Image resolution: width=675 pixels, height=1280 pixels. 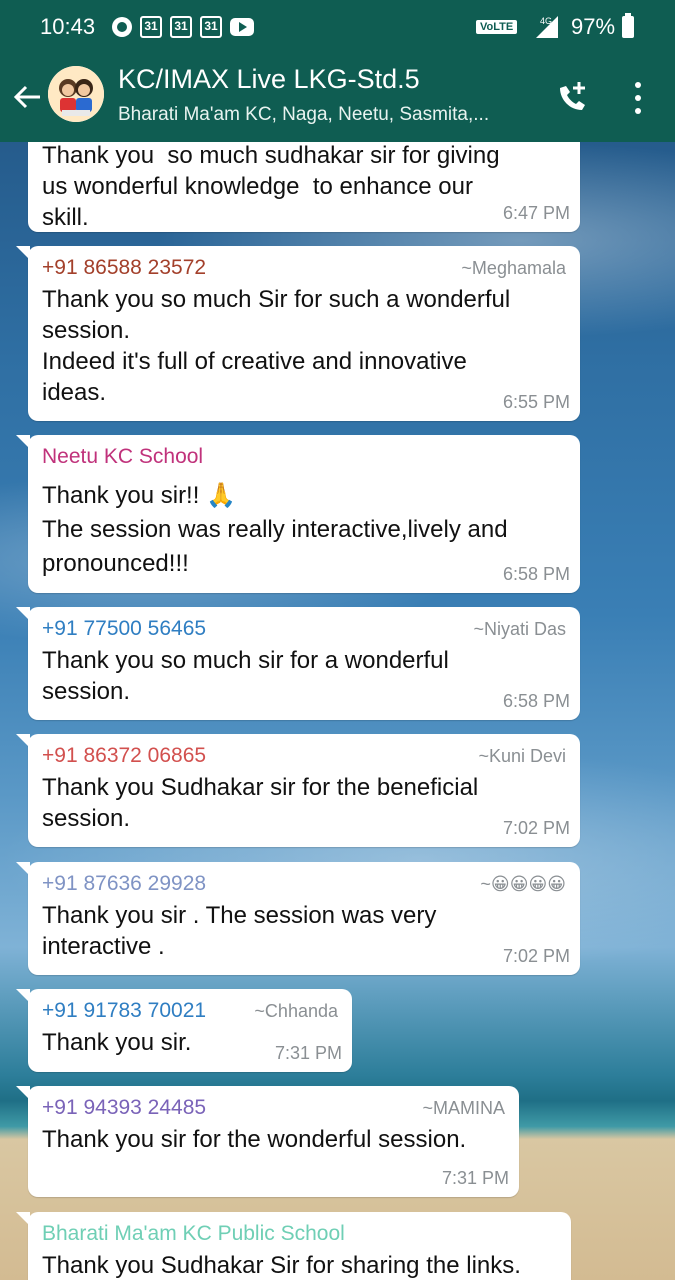 I want to click on status-bar: 10:43 31 31 31 VoLTE 4G 97%, so click(x=337, y=26).